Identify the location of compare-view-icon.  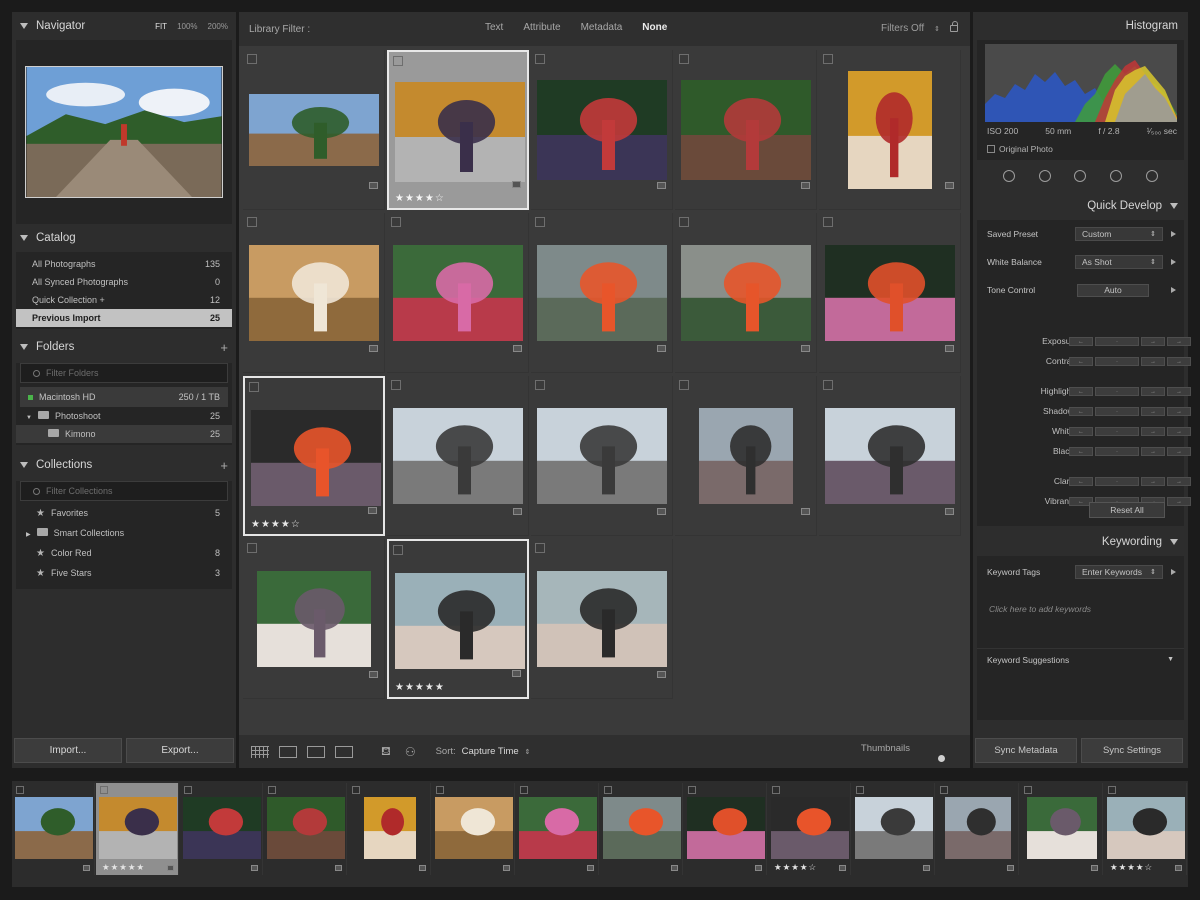
(316, 751).